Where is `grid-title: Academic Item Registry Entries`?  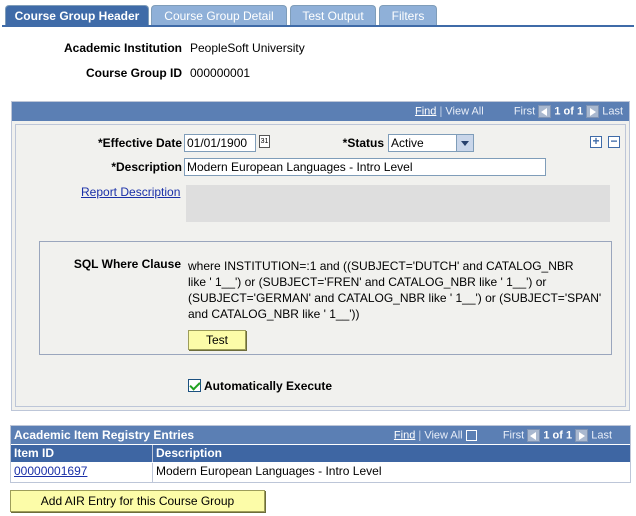
grid-title: Academic Item Registry Entries is located at coordinates (104, 435).